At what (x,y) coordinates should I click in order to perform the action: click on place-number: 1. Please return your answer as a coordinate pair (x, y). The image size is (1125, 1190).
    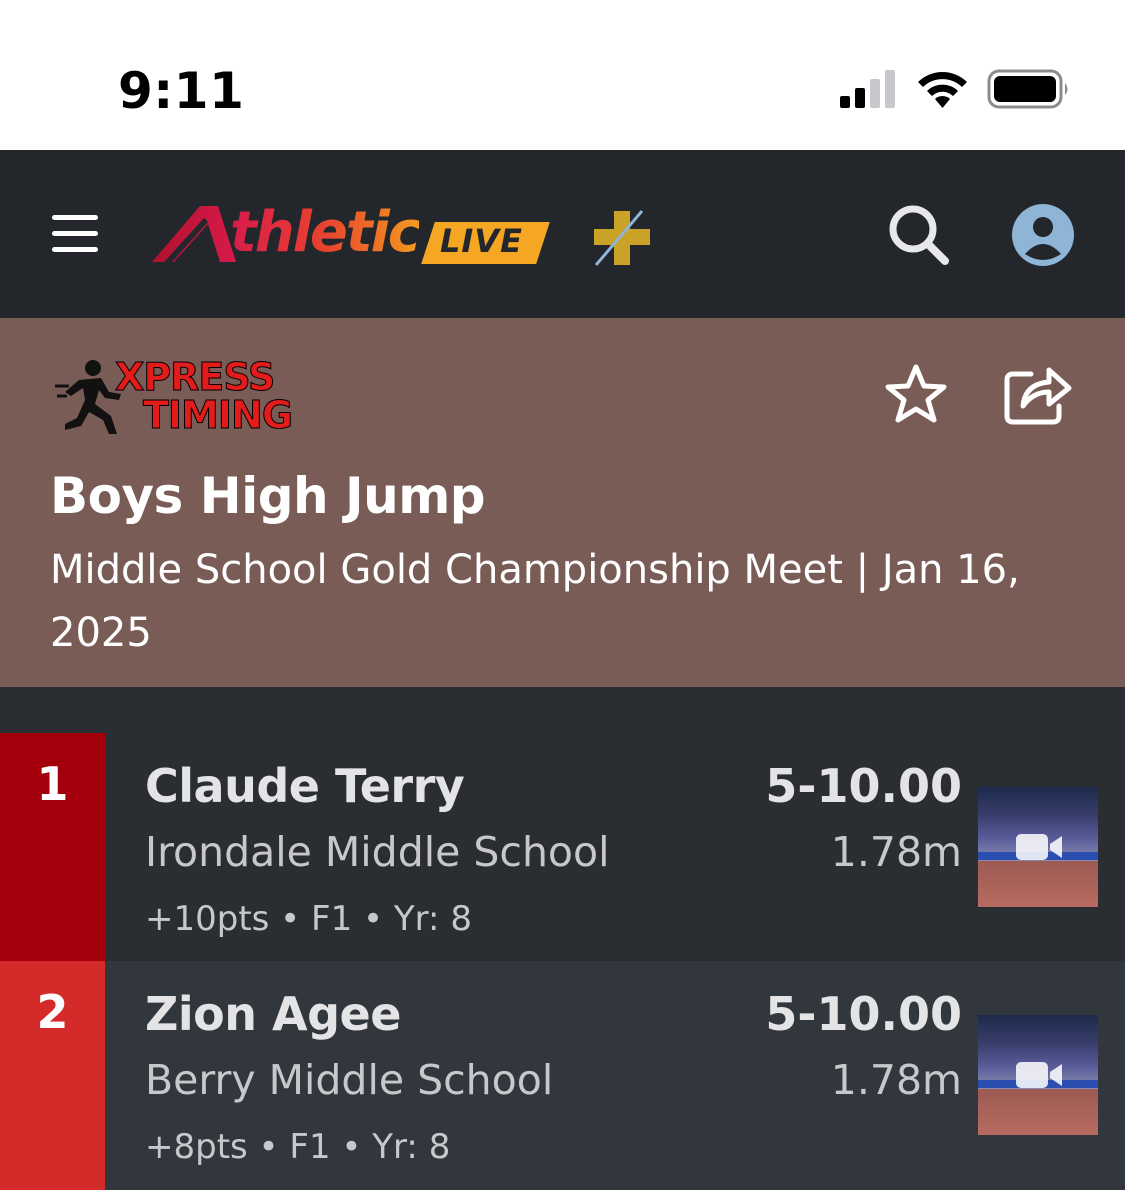
    Looking at the image, I should click on (52, 784).